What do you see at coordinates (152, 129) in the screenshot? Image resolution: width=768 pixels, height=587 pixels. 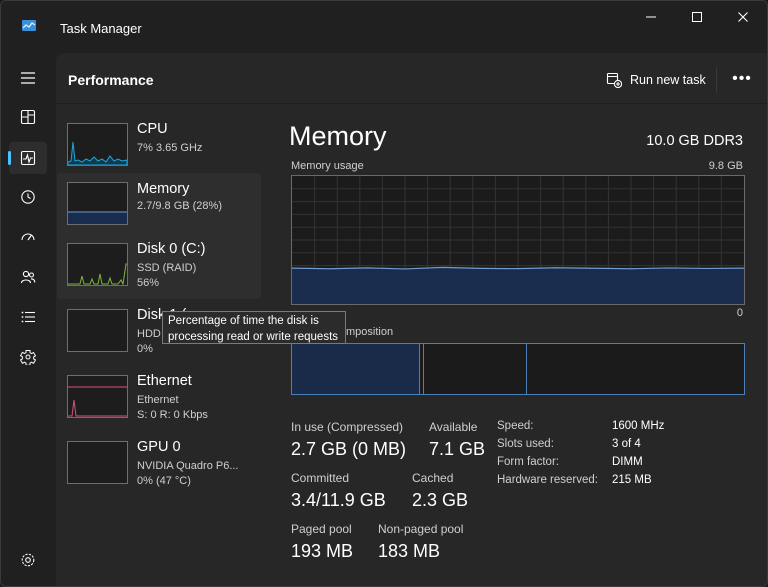 I see `device-name: CPU` at bounding box center [152, 129].